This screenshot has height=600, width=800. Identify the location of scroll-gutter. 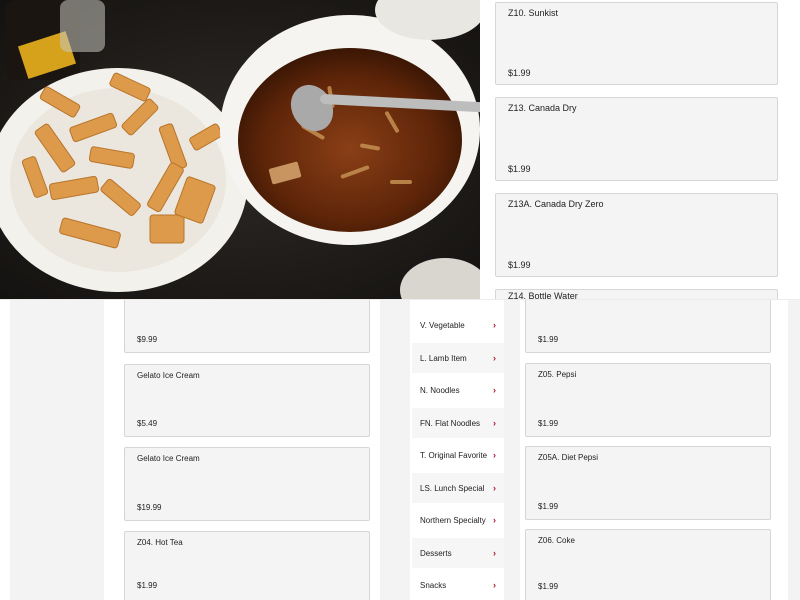
(390, 450).